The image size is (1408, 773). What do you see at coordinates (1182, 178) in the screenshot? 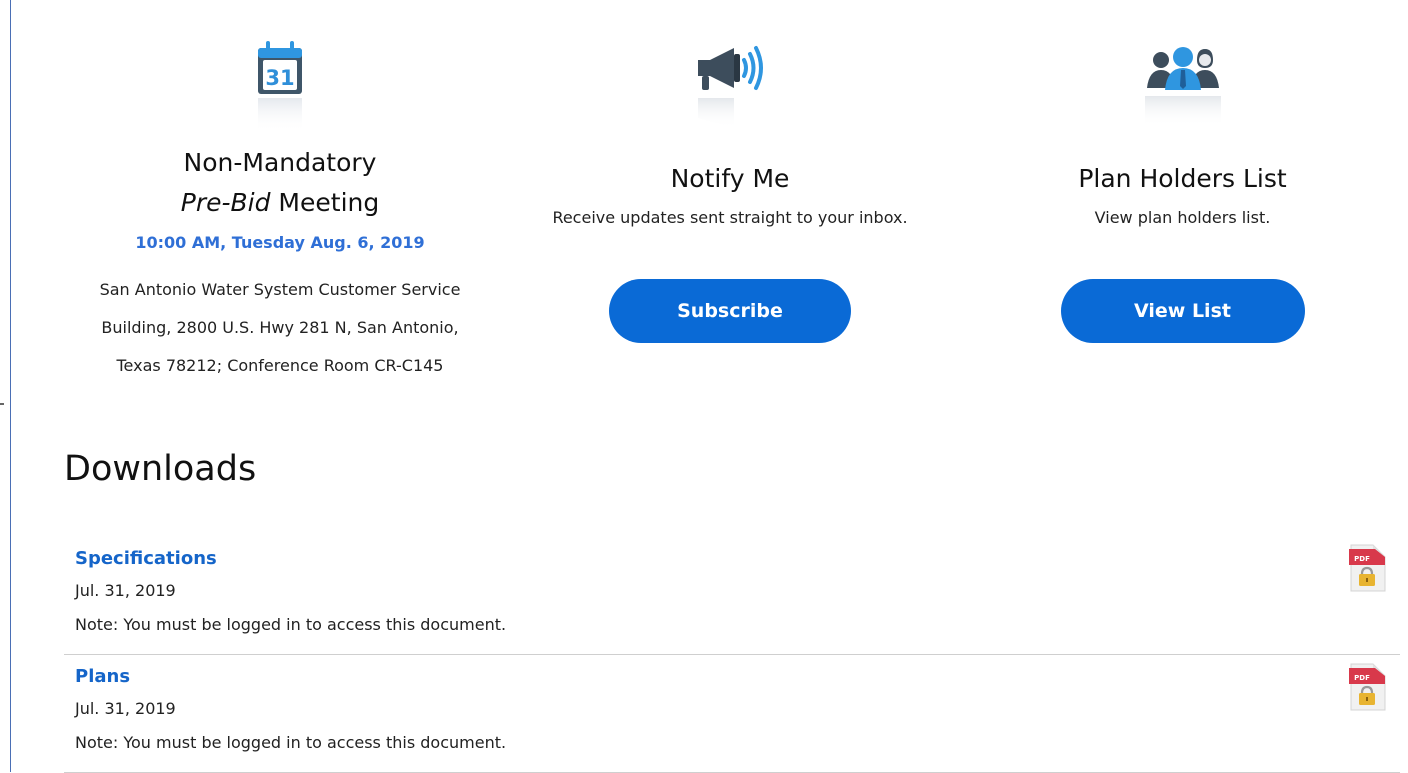
I see `plan-holders-title: Plan Holders List` at bounding box center [1182, 178].